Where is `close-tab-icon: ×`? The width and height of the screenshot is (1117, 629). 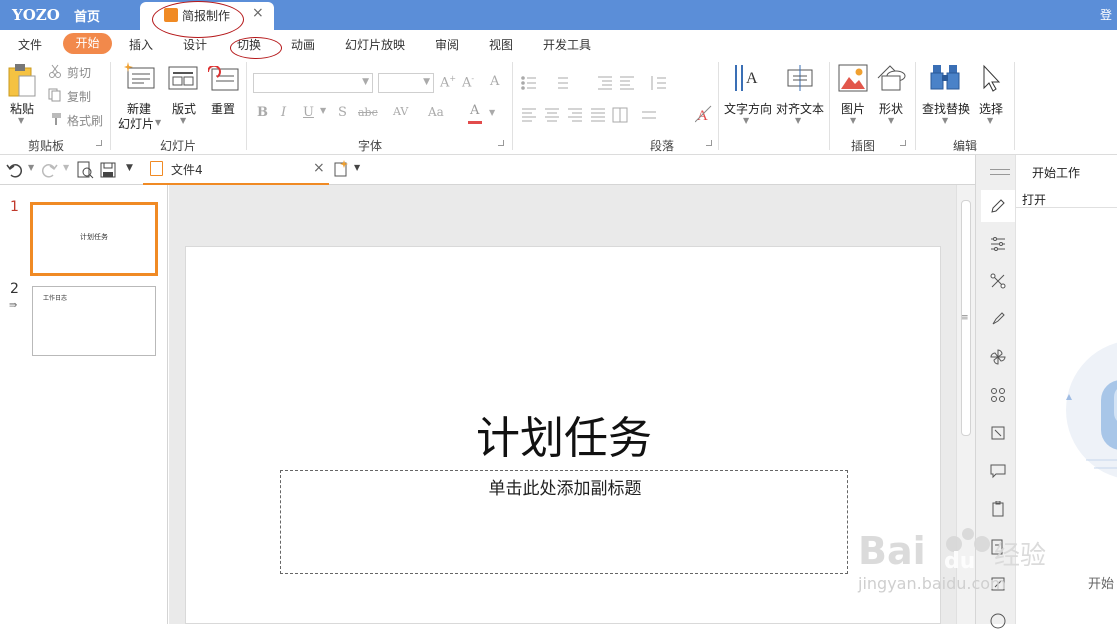
close-tab-icon: × is located at coordinates (258, 13).